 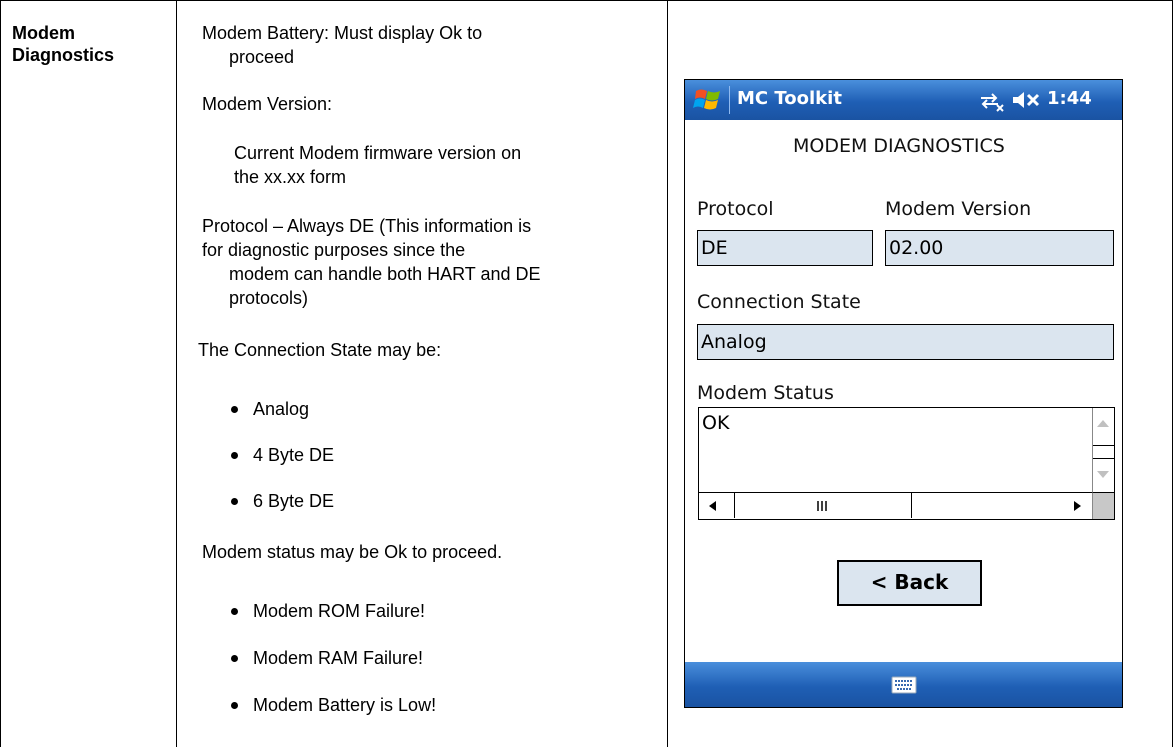 I want to click on app-title: MC Toolkit, so click(x=789, y=98).